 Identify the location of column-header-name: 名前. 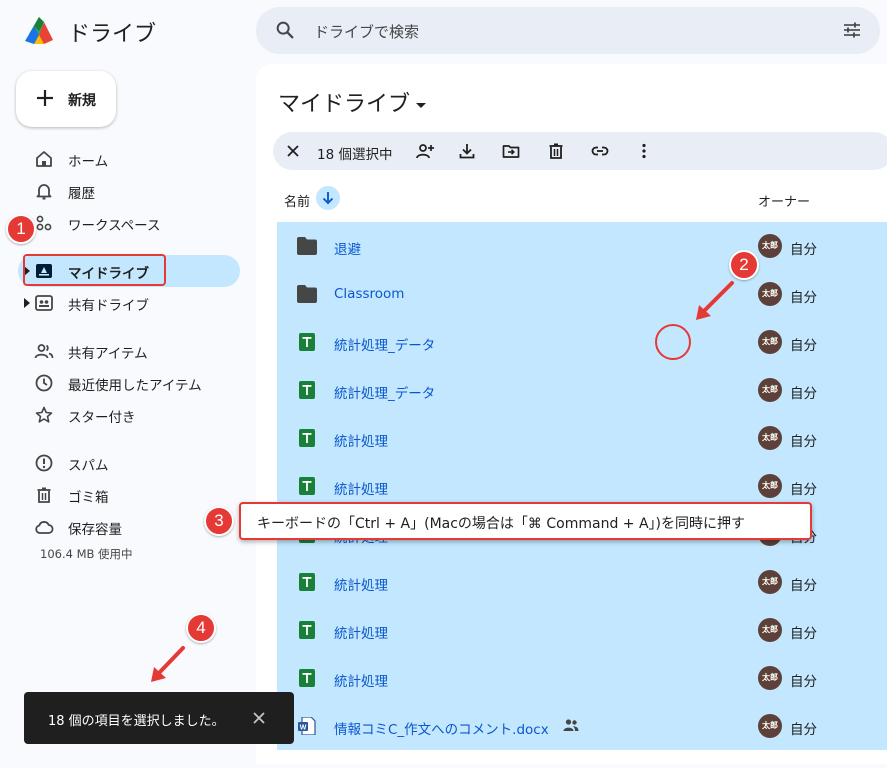
(297, 200).